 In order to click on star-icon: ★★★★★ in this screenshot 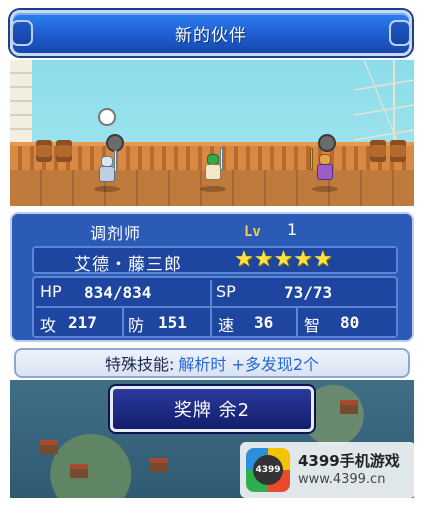, I will do `click(283, 259)`.